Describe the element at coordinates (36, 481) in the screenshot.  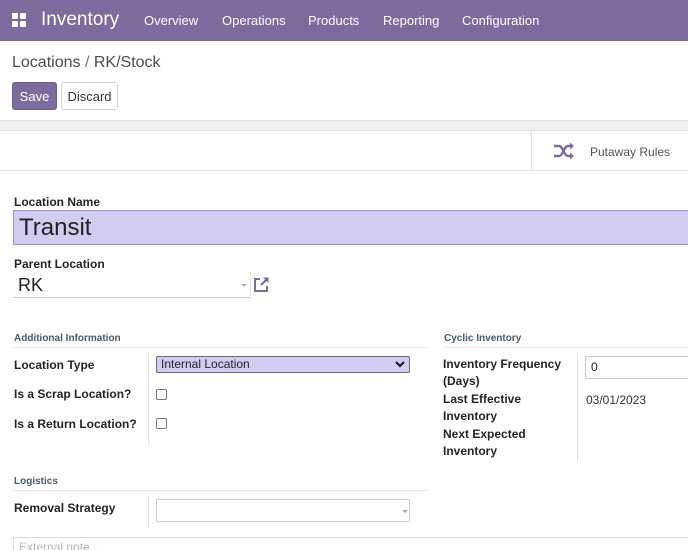
I see `logistics-title: Logistics` at that location.